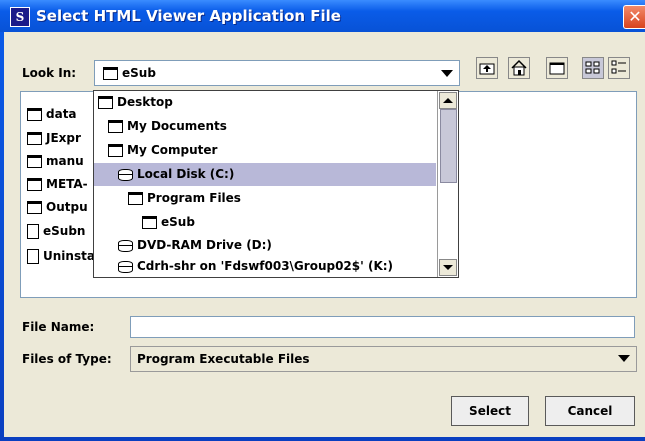  I want to click on scroll-down-button, so click(448, 267).